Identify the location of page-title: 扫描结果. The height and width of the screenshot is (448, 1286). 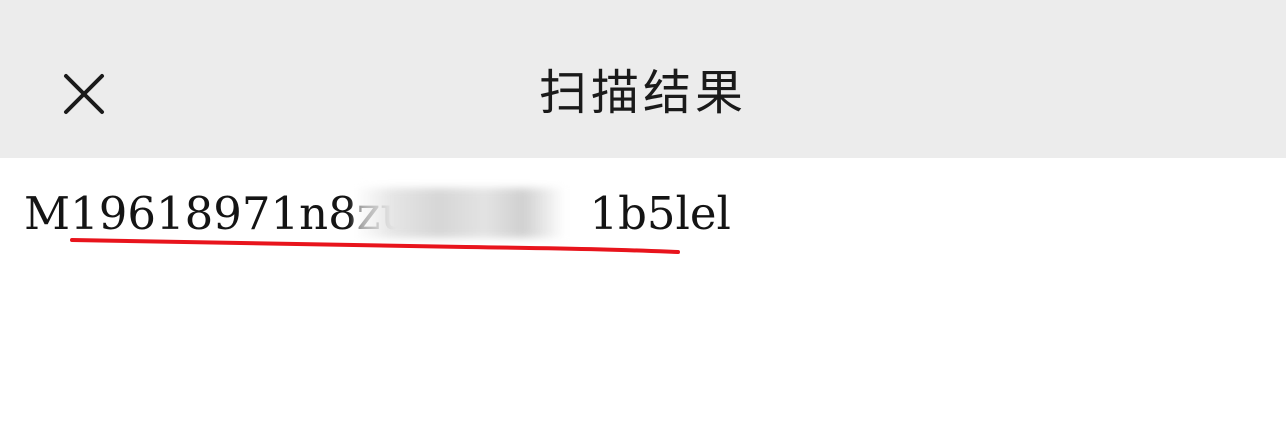
(642, 93).